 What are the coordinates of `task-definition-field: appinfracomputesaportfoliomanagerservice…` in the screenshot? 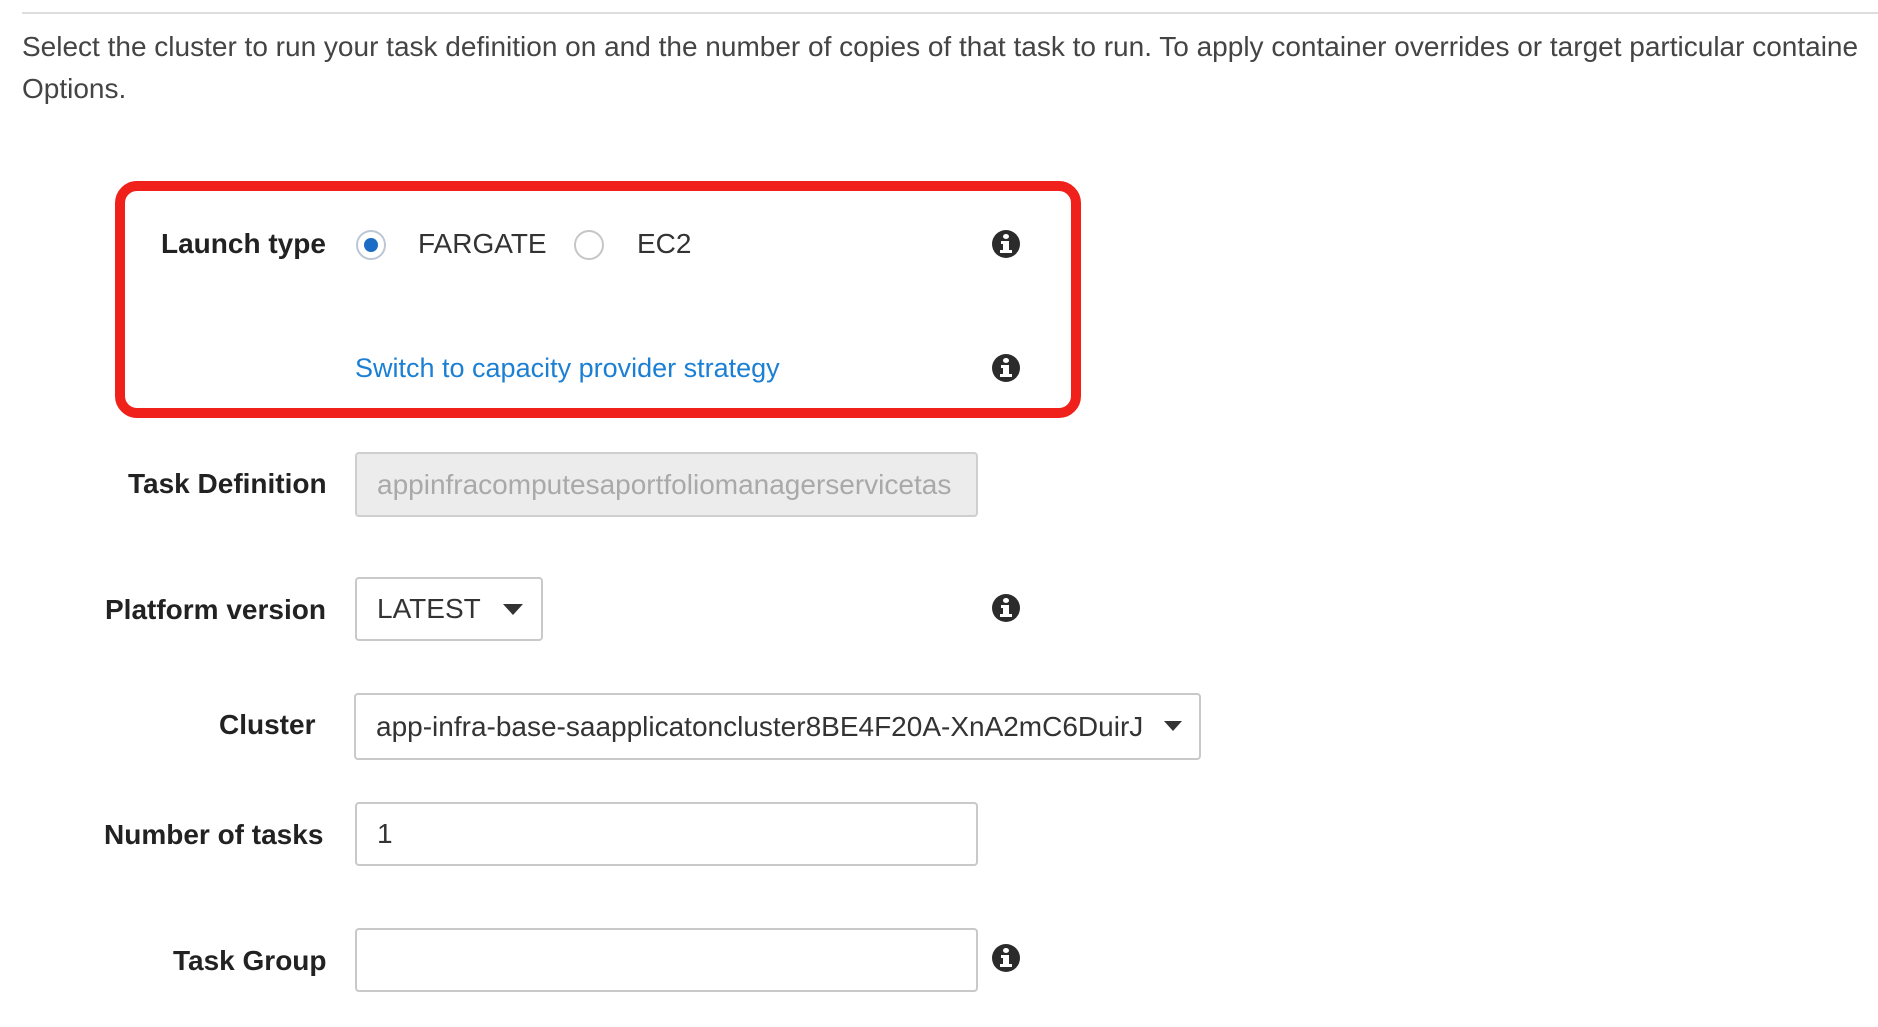 It's located at (666, 484).